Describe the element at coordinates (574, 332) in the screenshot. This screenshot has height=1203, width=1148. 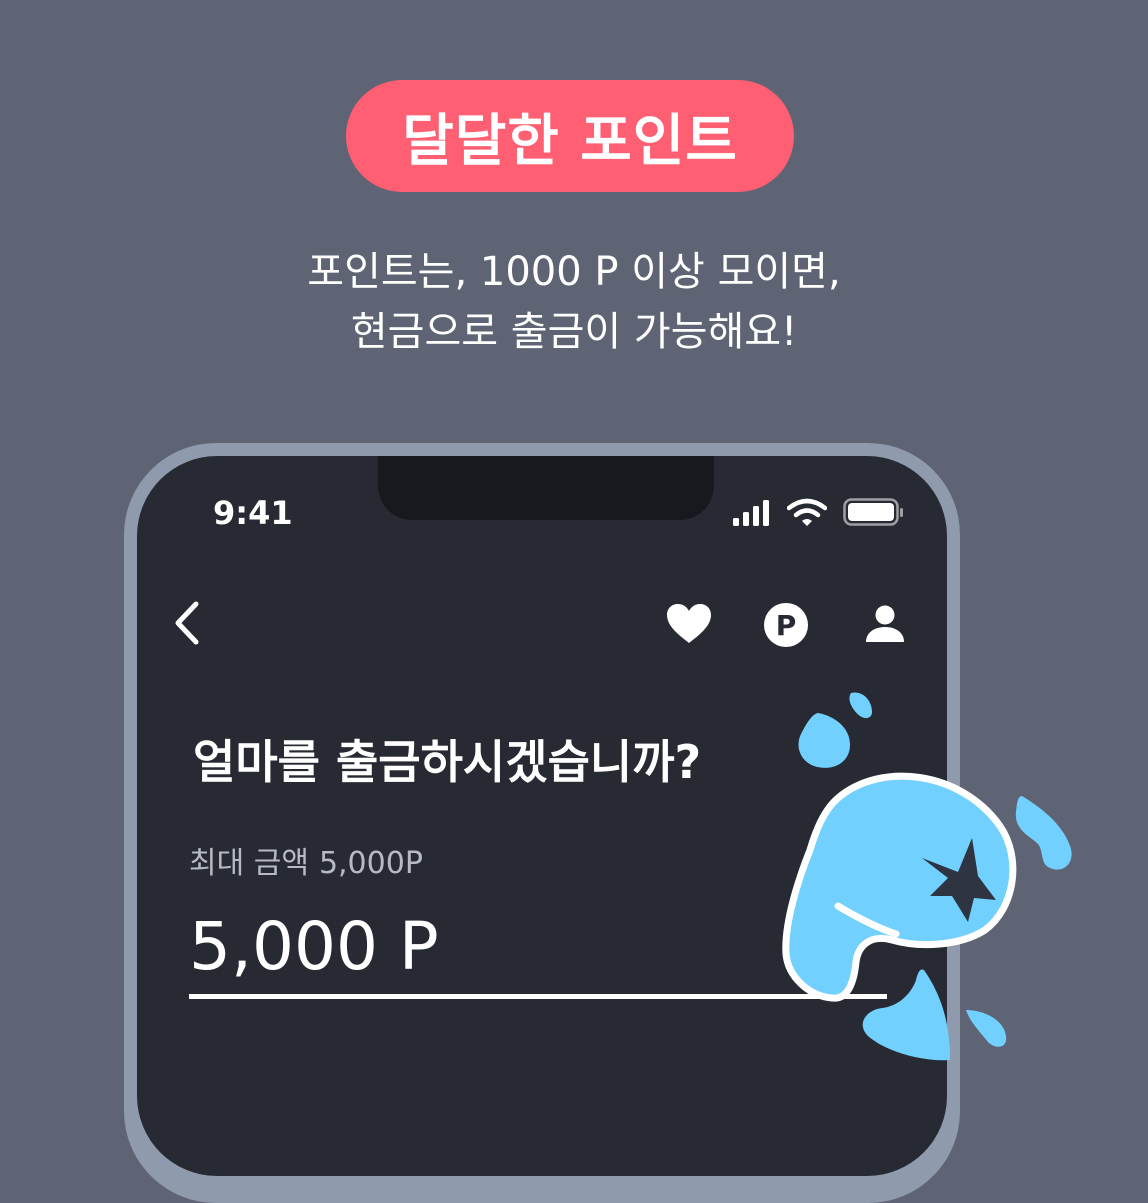
I see `caption-line-2: 현금으로 출금이 가능해요!` at that location.